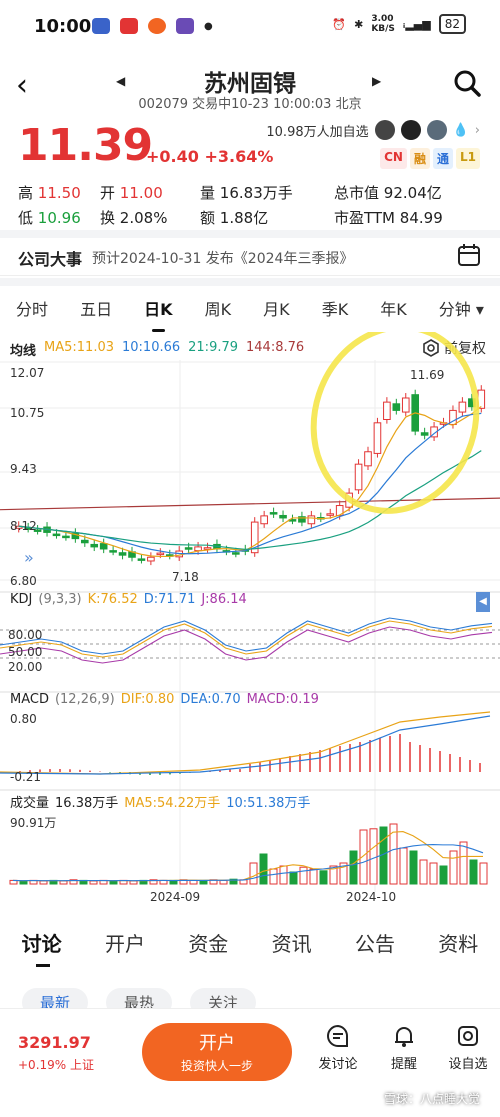 This screenshot has width=500, height=1117. Describe the element at coordinates (248, 854) in the screenshot. I see `volume-chart` at that location.